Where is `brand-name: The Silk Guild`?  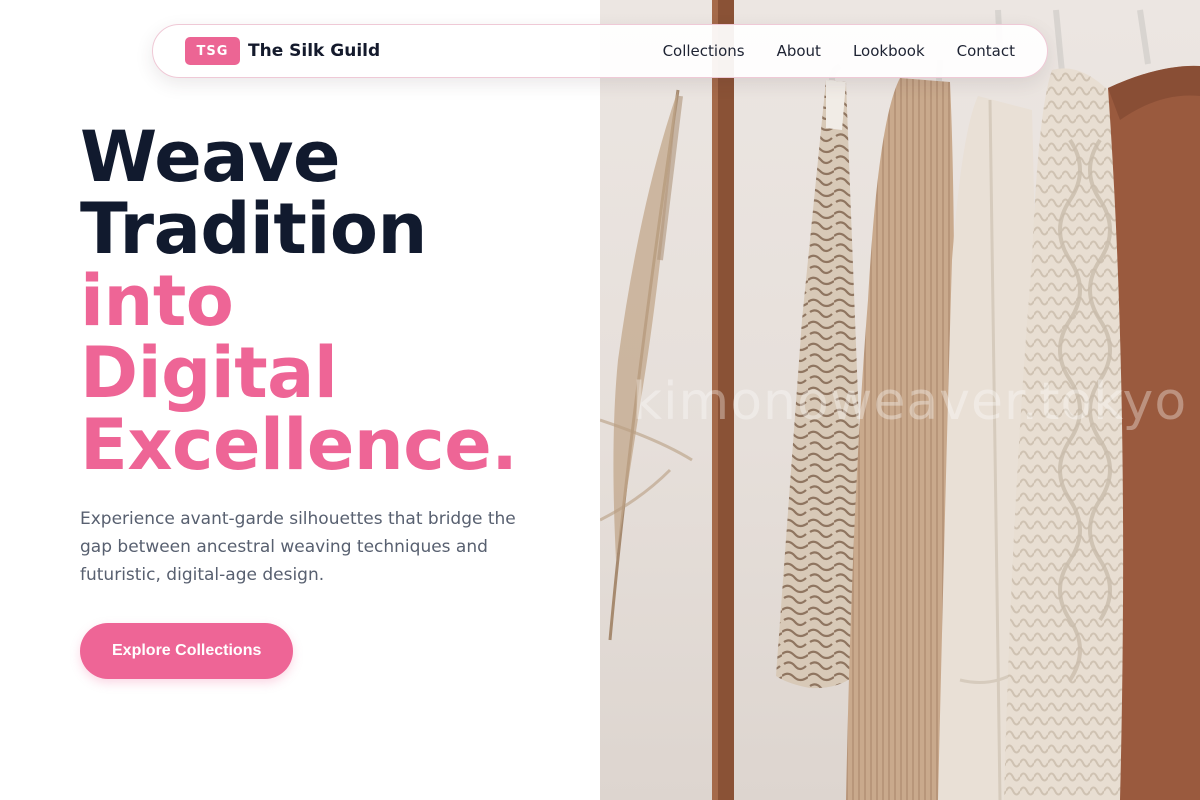 brand-name: The Silk Guild is located at coordinates (314, 51).